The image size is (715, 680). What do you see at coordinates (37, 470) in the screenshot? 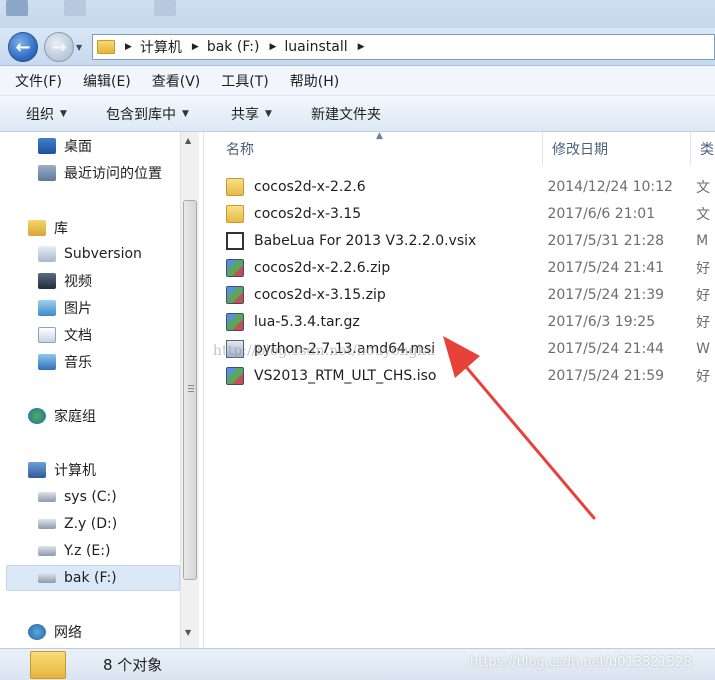
I see `computer-icon` at bounding box center [37, 470].